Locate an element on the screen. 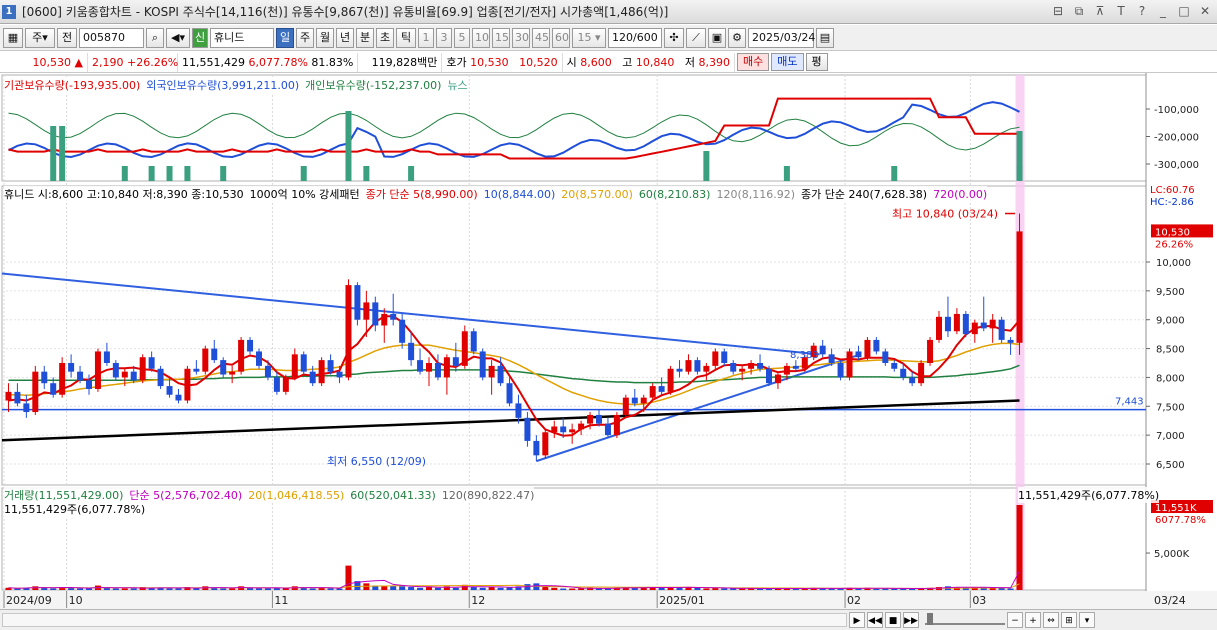  x-axis-label: 2025/01 is located at coordinates (682, 600).